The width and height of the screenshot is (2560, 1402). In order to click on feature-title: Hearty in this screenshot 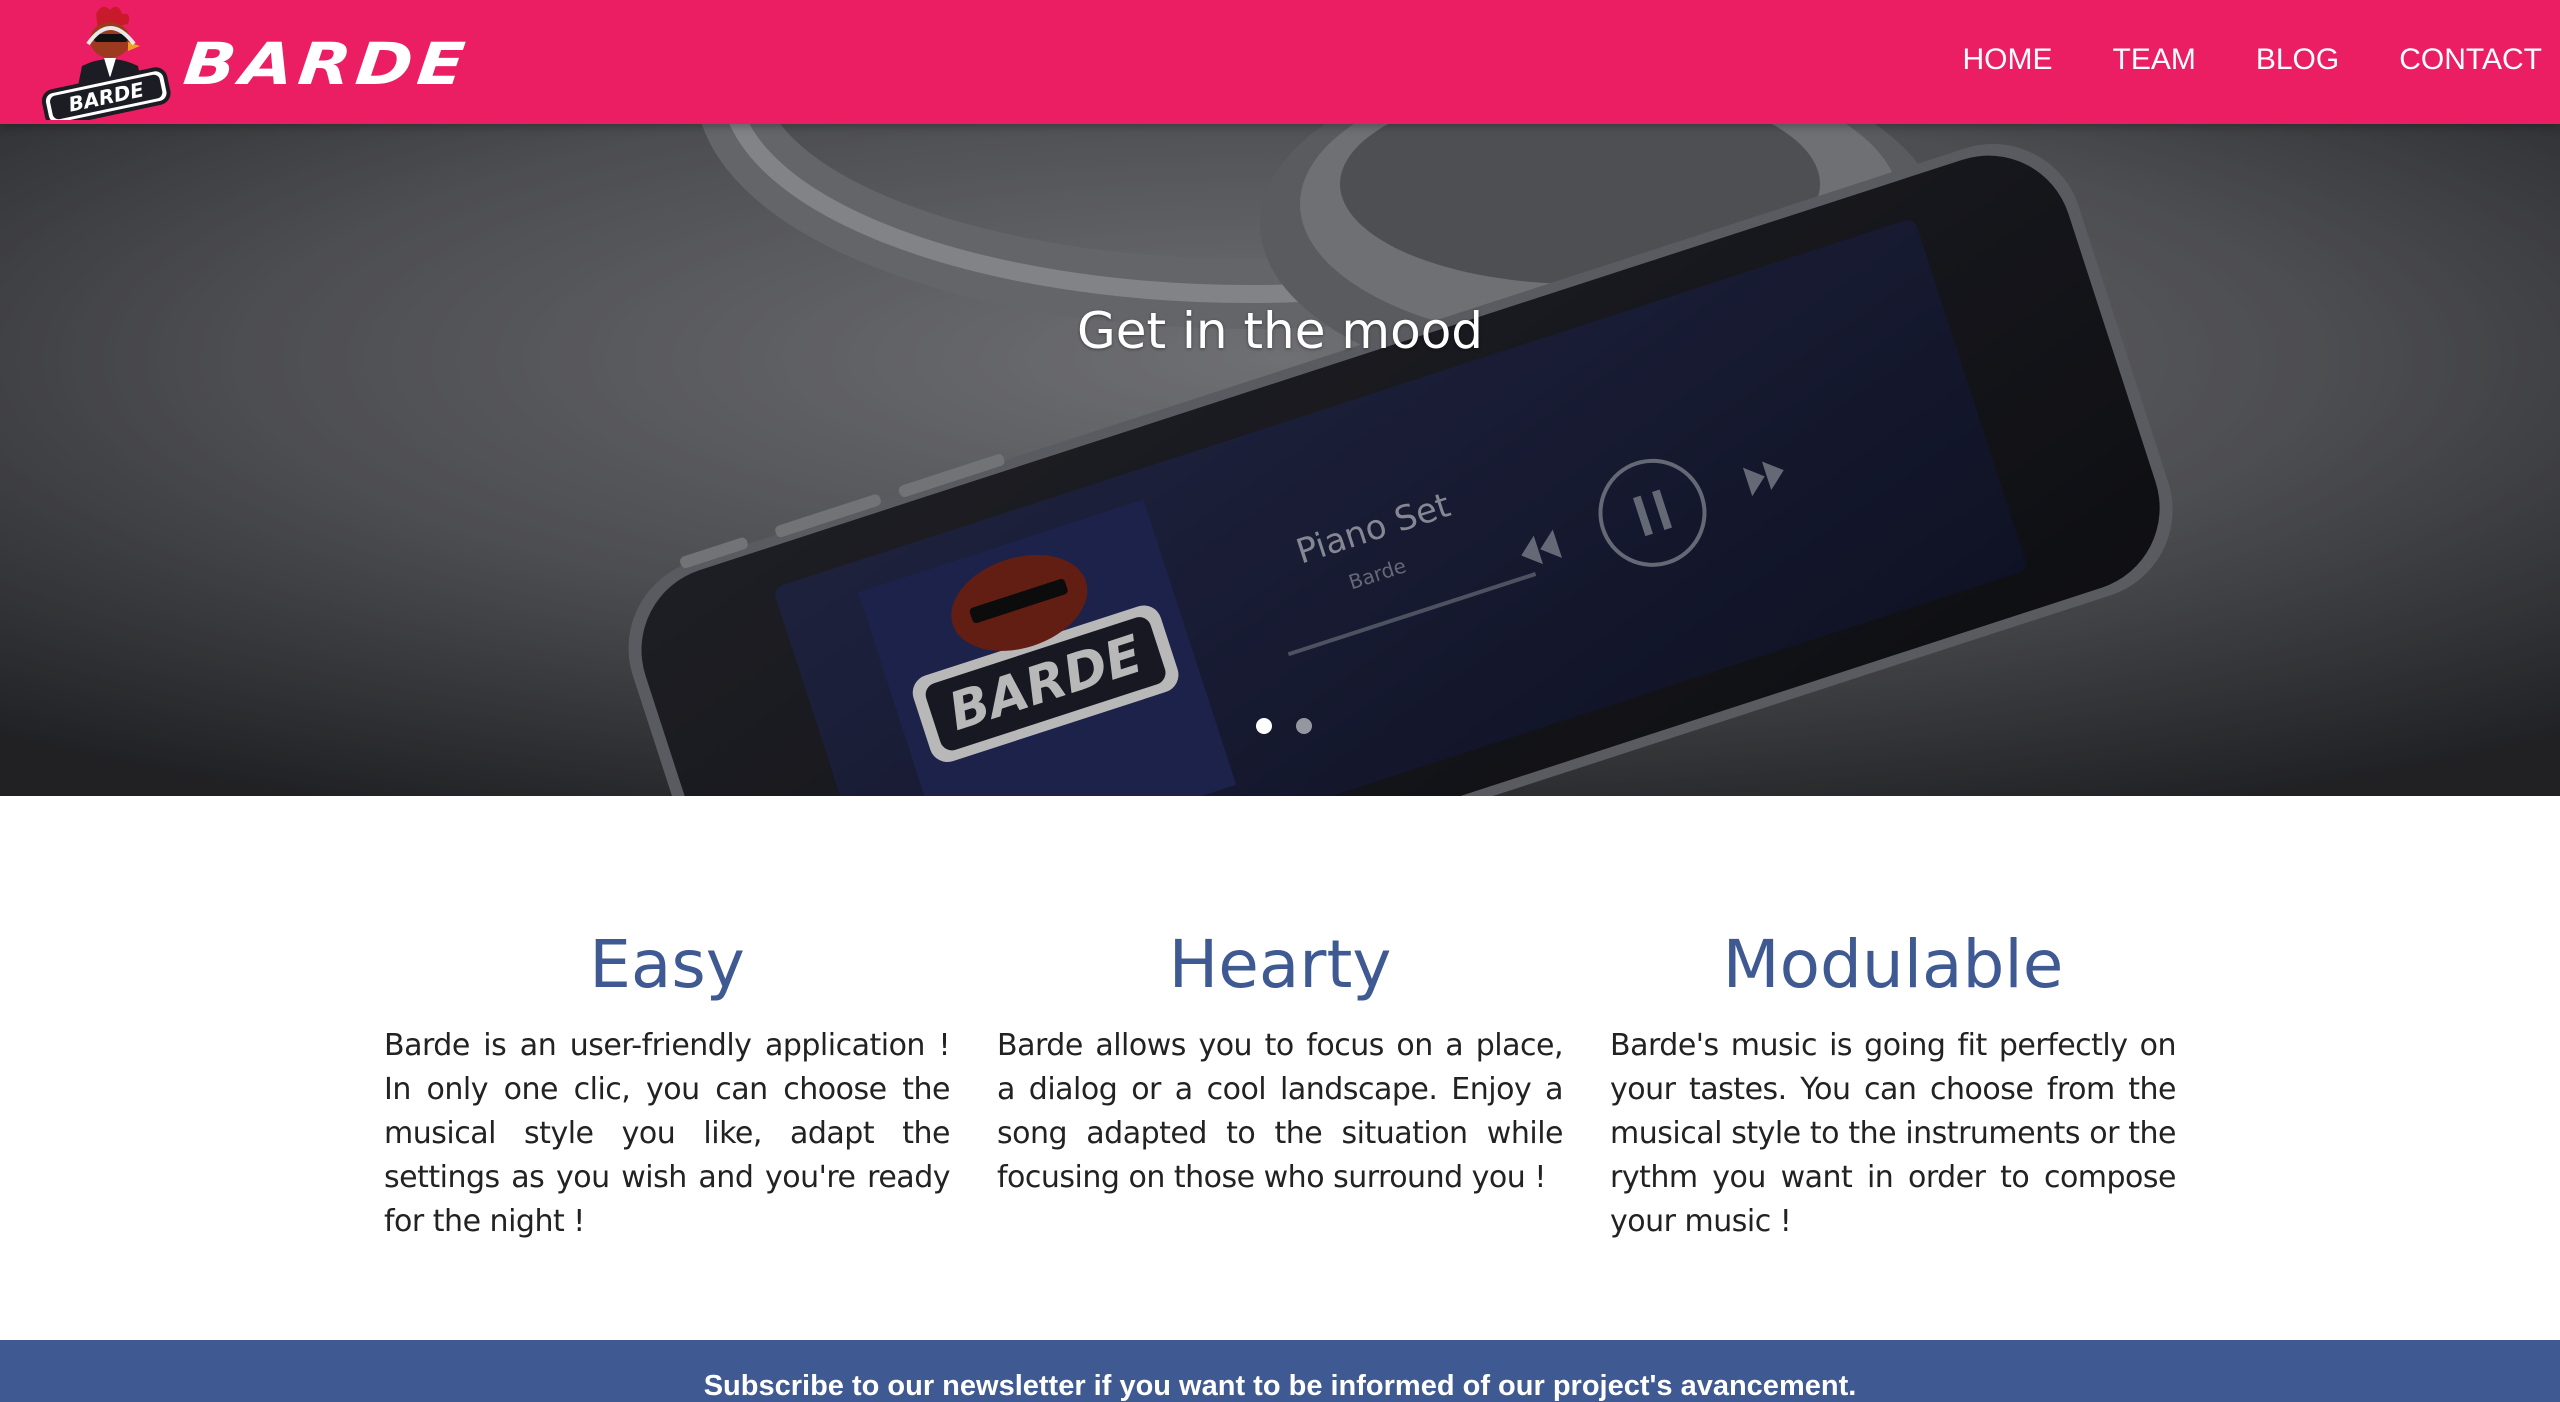, I will do `click(1280, 964)`.